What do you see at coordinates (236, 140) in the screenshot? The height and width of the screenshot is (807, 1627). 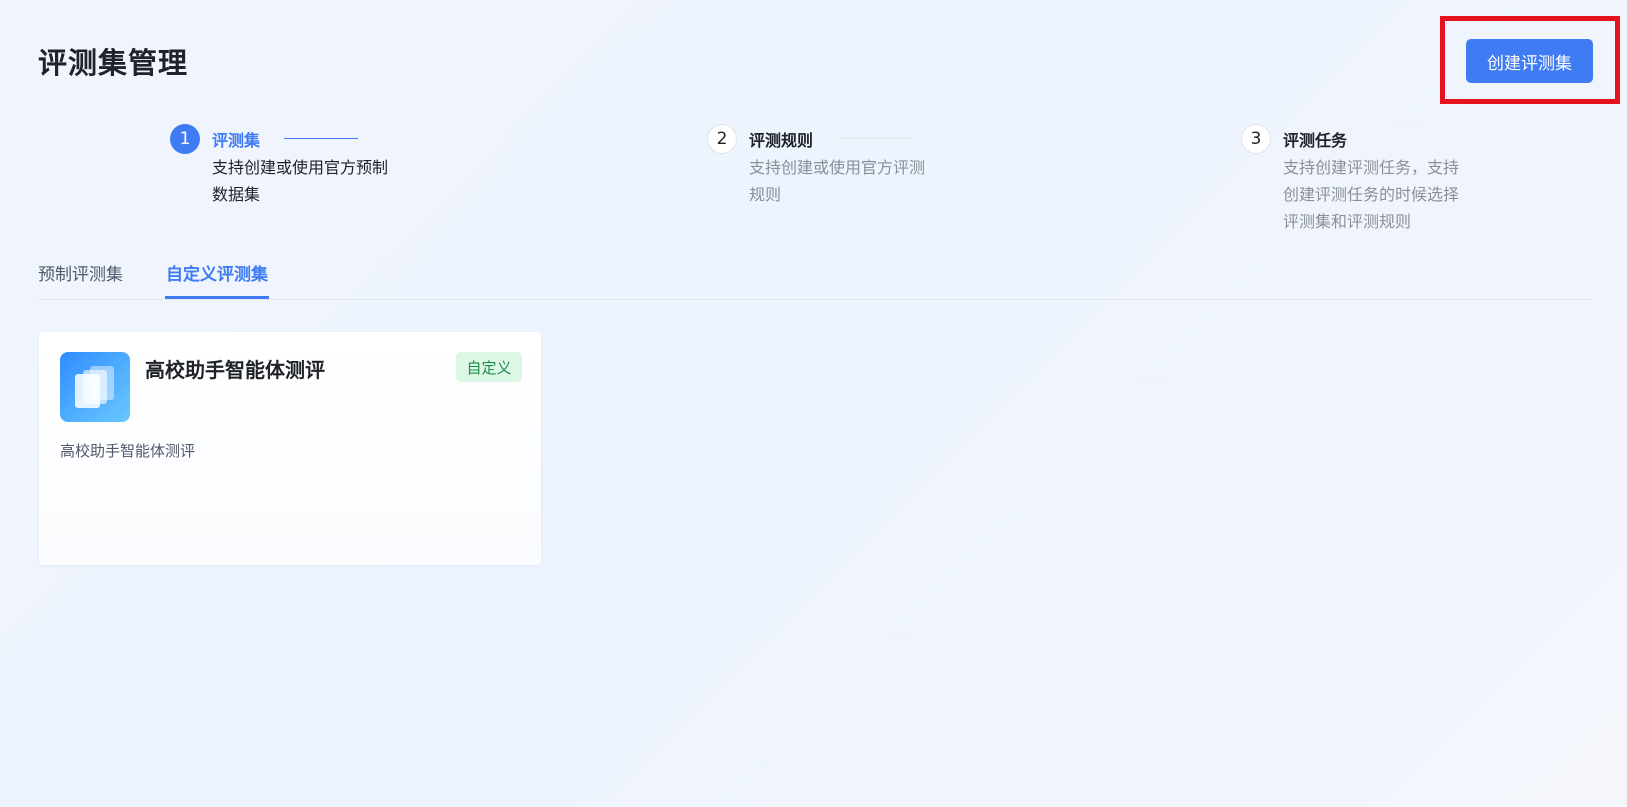 I see `step-title: 评测集` at bounding box center [236, 140].